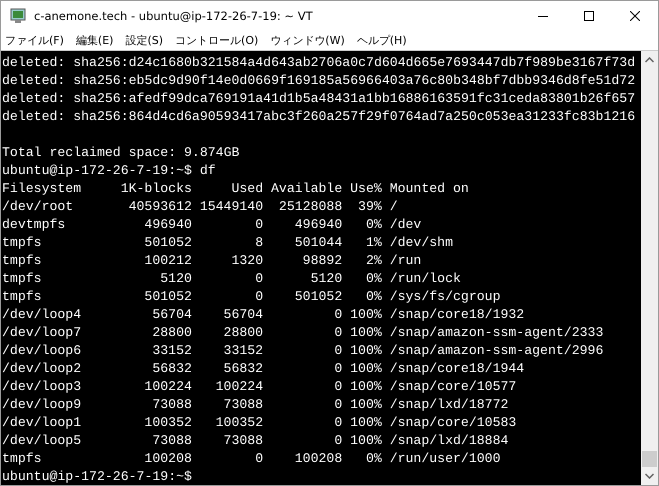 The width and height of the screenshot is (659, 486). What do you see at coordinates (18, 16) in the screenshot?
I see `terminal-icon` at bounding box center [18, 16].